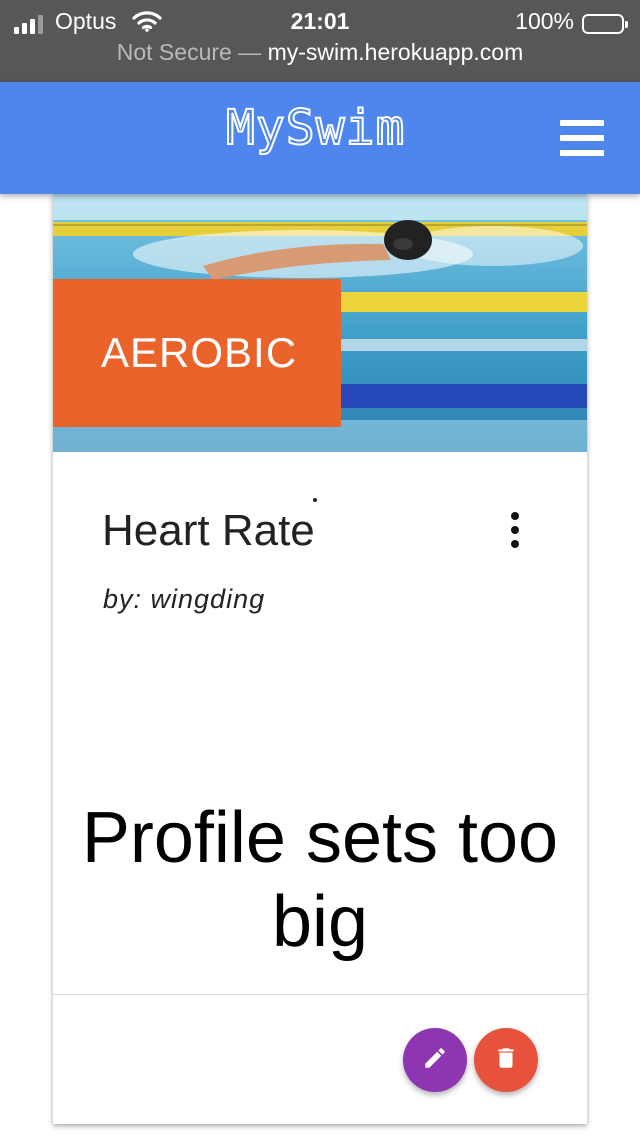 Image resolution: width=640 pixels, height=1136 pixels. Describe the element at coordinates (320, 880) in the screenshot. I see `overlay-caption: Profile sets too big` at that location.